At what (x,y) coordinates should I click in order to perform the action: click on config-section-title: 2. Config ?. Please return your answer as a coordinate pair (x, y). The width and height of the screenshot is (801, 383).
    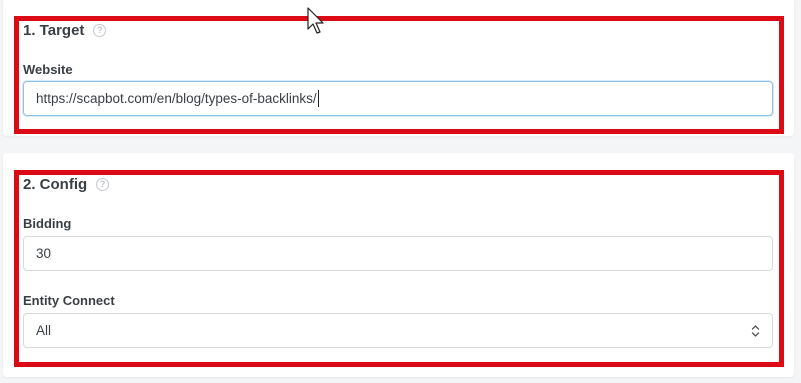
    Looking at the image, I should click on (66, 184).